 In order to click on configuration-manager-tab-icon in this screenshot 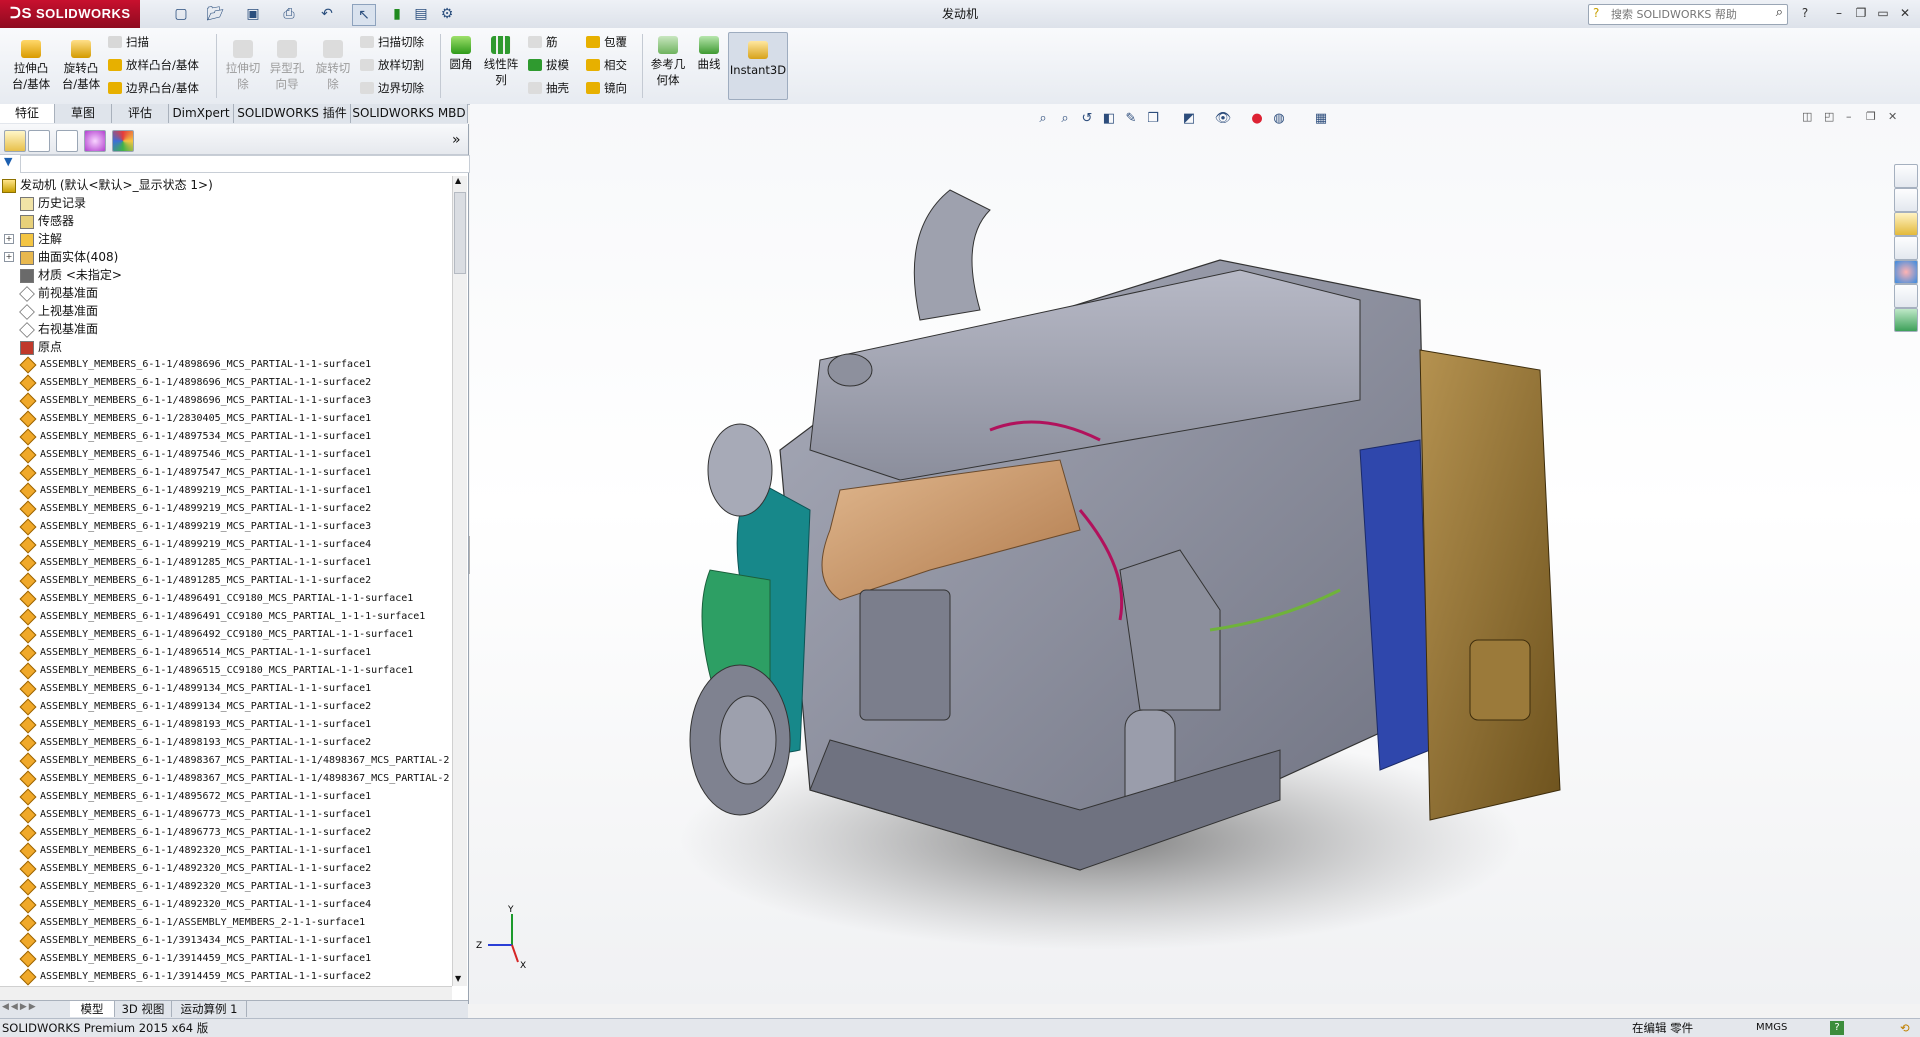, I will do `click(67, 141)`.